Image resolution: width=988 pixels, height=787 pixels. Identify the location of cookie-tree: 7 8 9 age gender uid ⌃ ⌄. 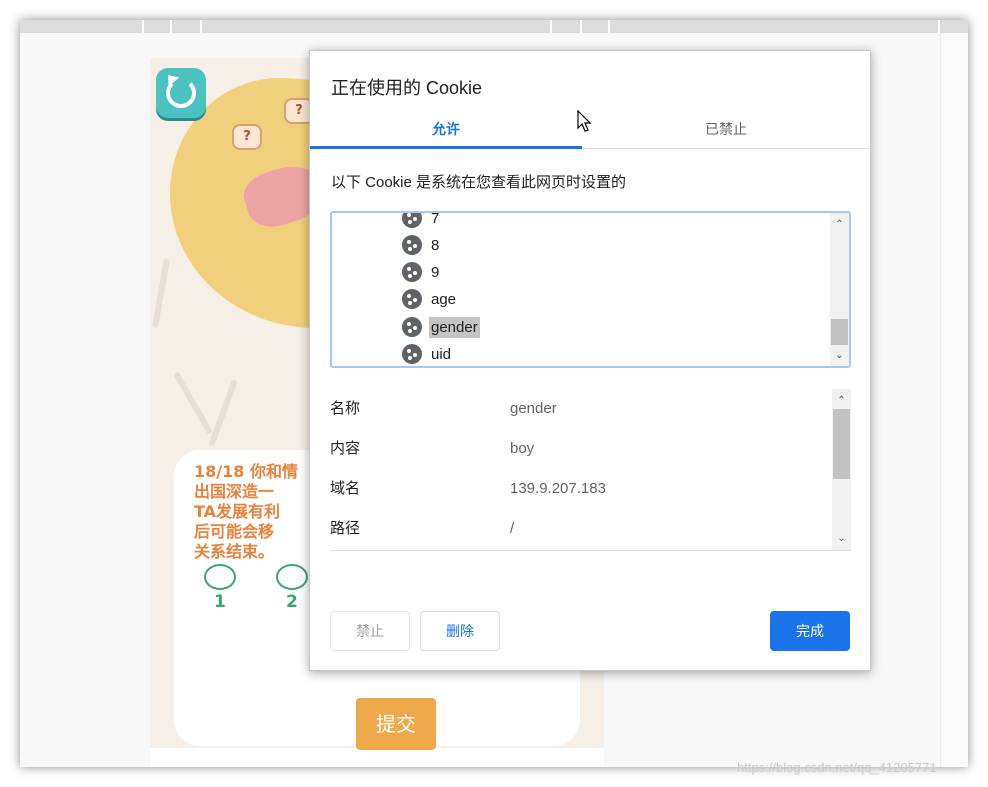
(590, 289).